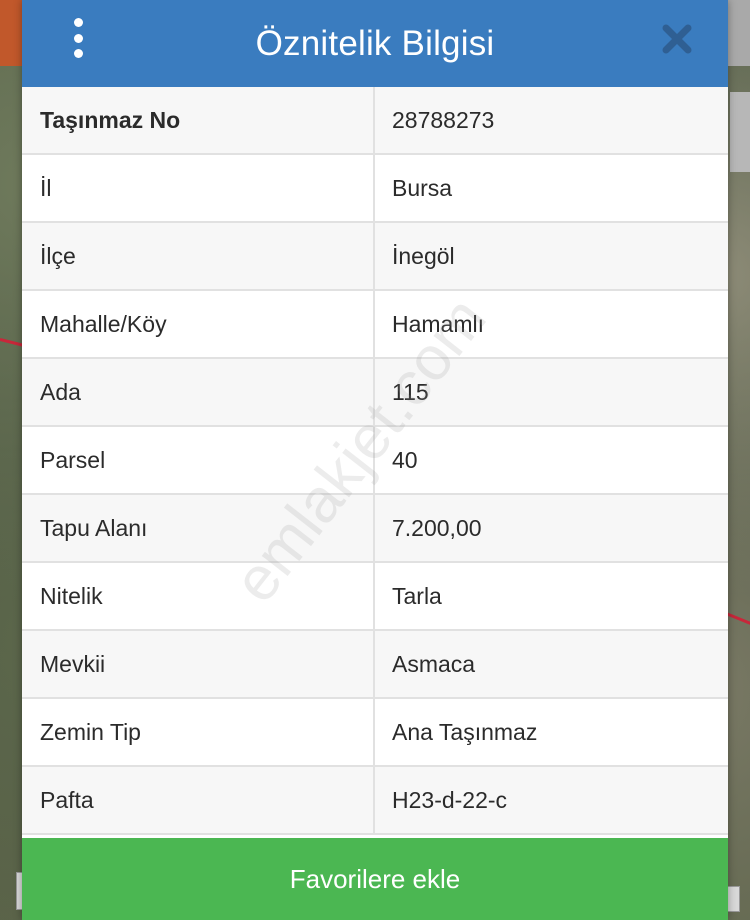 The height and width of the screenshot is (920, 750). Describe the element at coordinates (78, 38) in the screenshot. I see `more-vertical-icon` at that location.